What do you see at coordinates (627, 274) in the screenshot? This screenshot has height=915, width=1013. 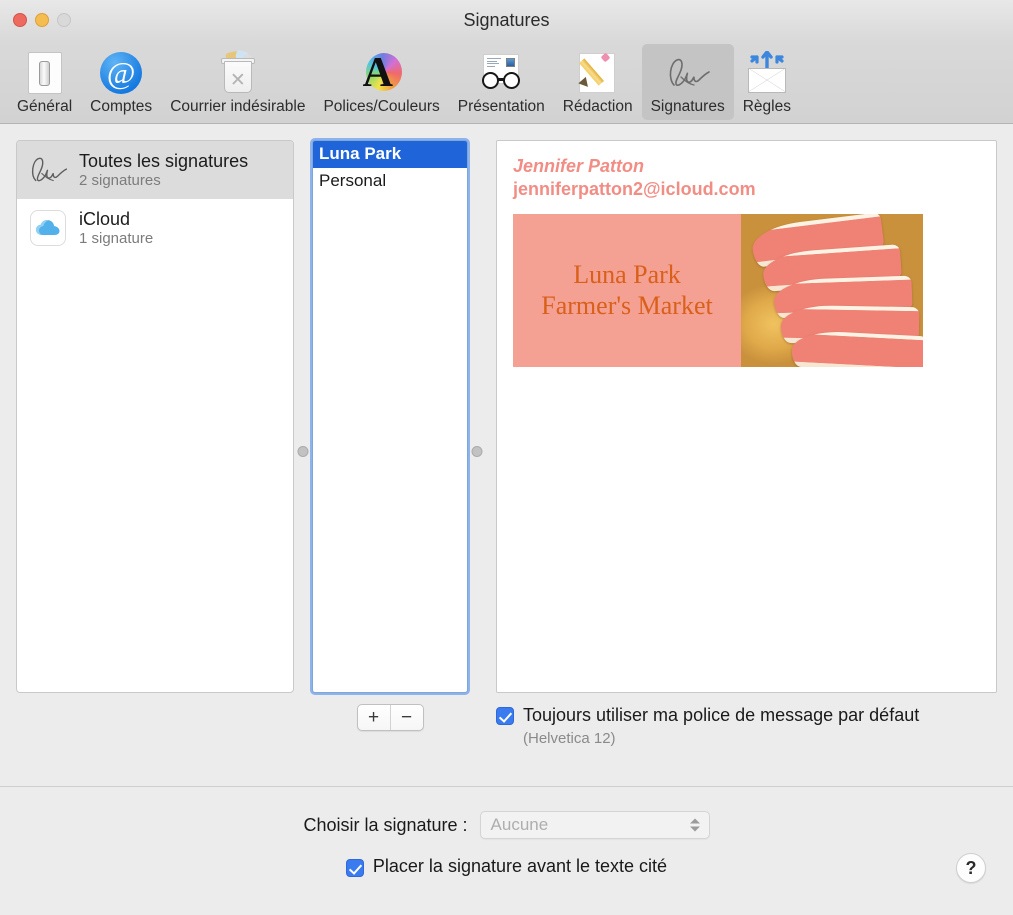 I see `banner-line-1: Luna Park` at bounding box center [627, 274].